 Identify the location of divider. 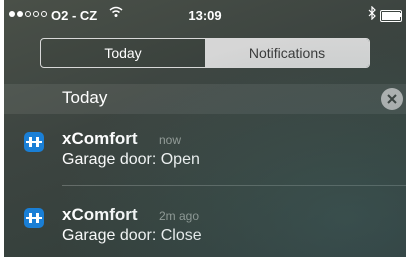
(234, 185).